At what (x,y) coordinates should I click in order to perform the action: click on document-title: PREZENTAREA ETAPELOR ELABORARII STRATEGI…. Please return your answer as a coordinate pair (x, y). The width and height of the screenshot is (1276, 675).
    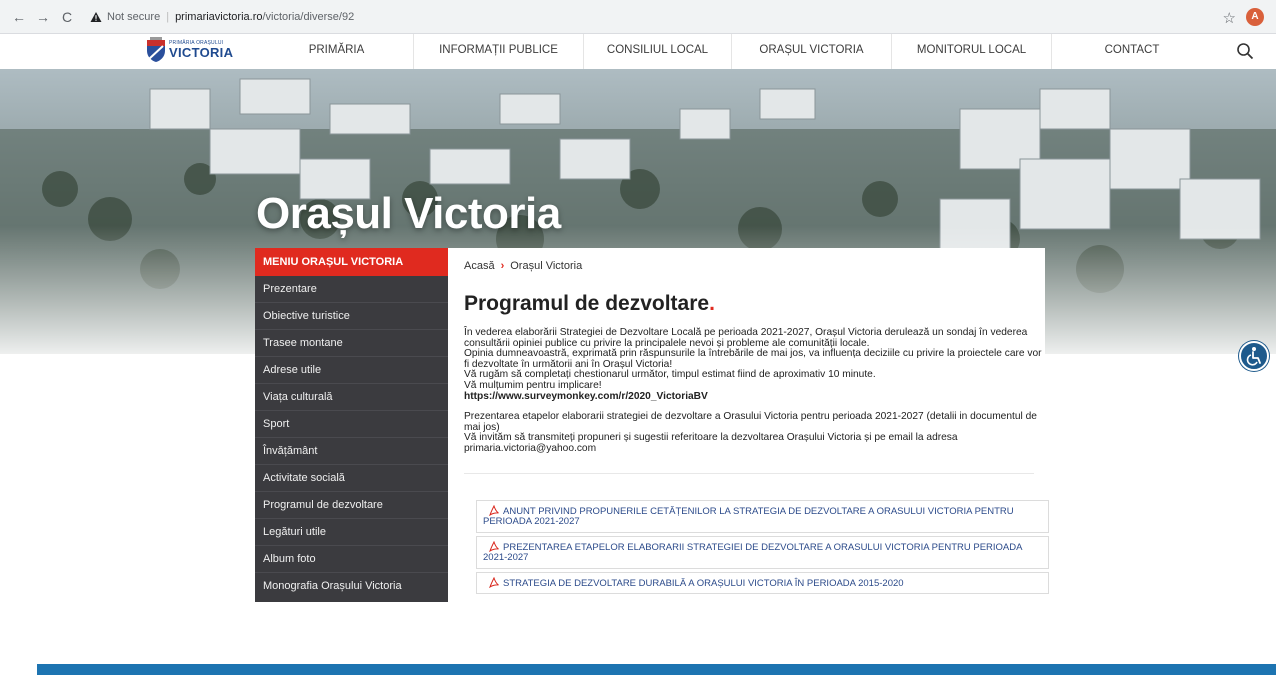
    Looking at the image, I should click on (752, 552).